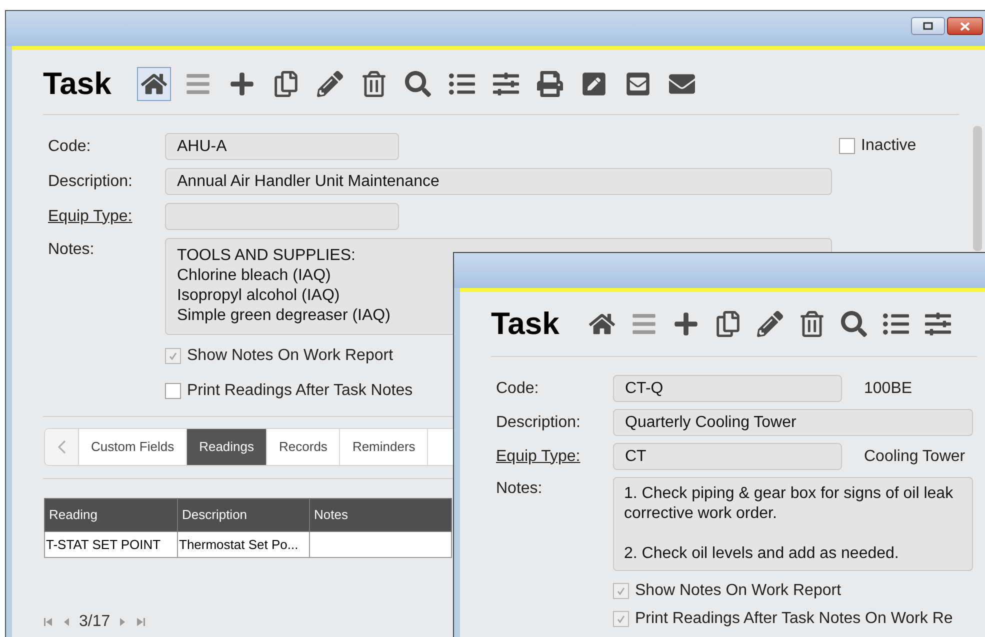 The height and width of the screenshot is (637, 985). What do you see at coordinates (915, 456) in the screenshot?
I see `field-info: Cooling Tower` at bounding box center [915, 456].